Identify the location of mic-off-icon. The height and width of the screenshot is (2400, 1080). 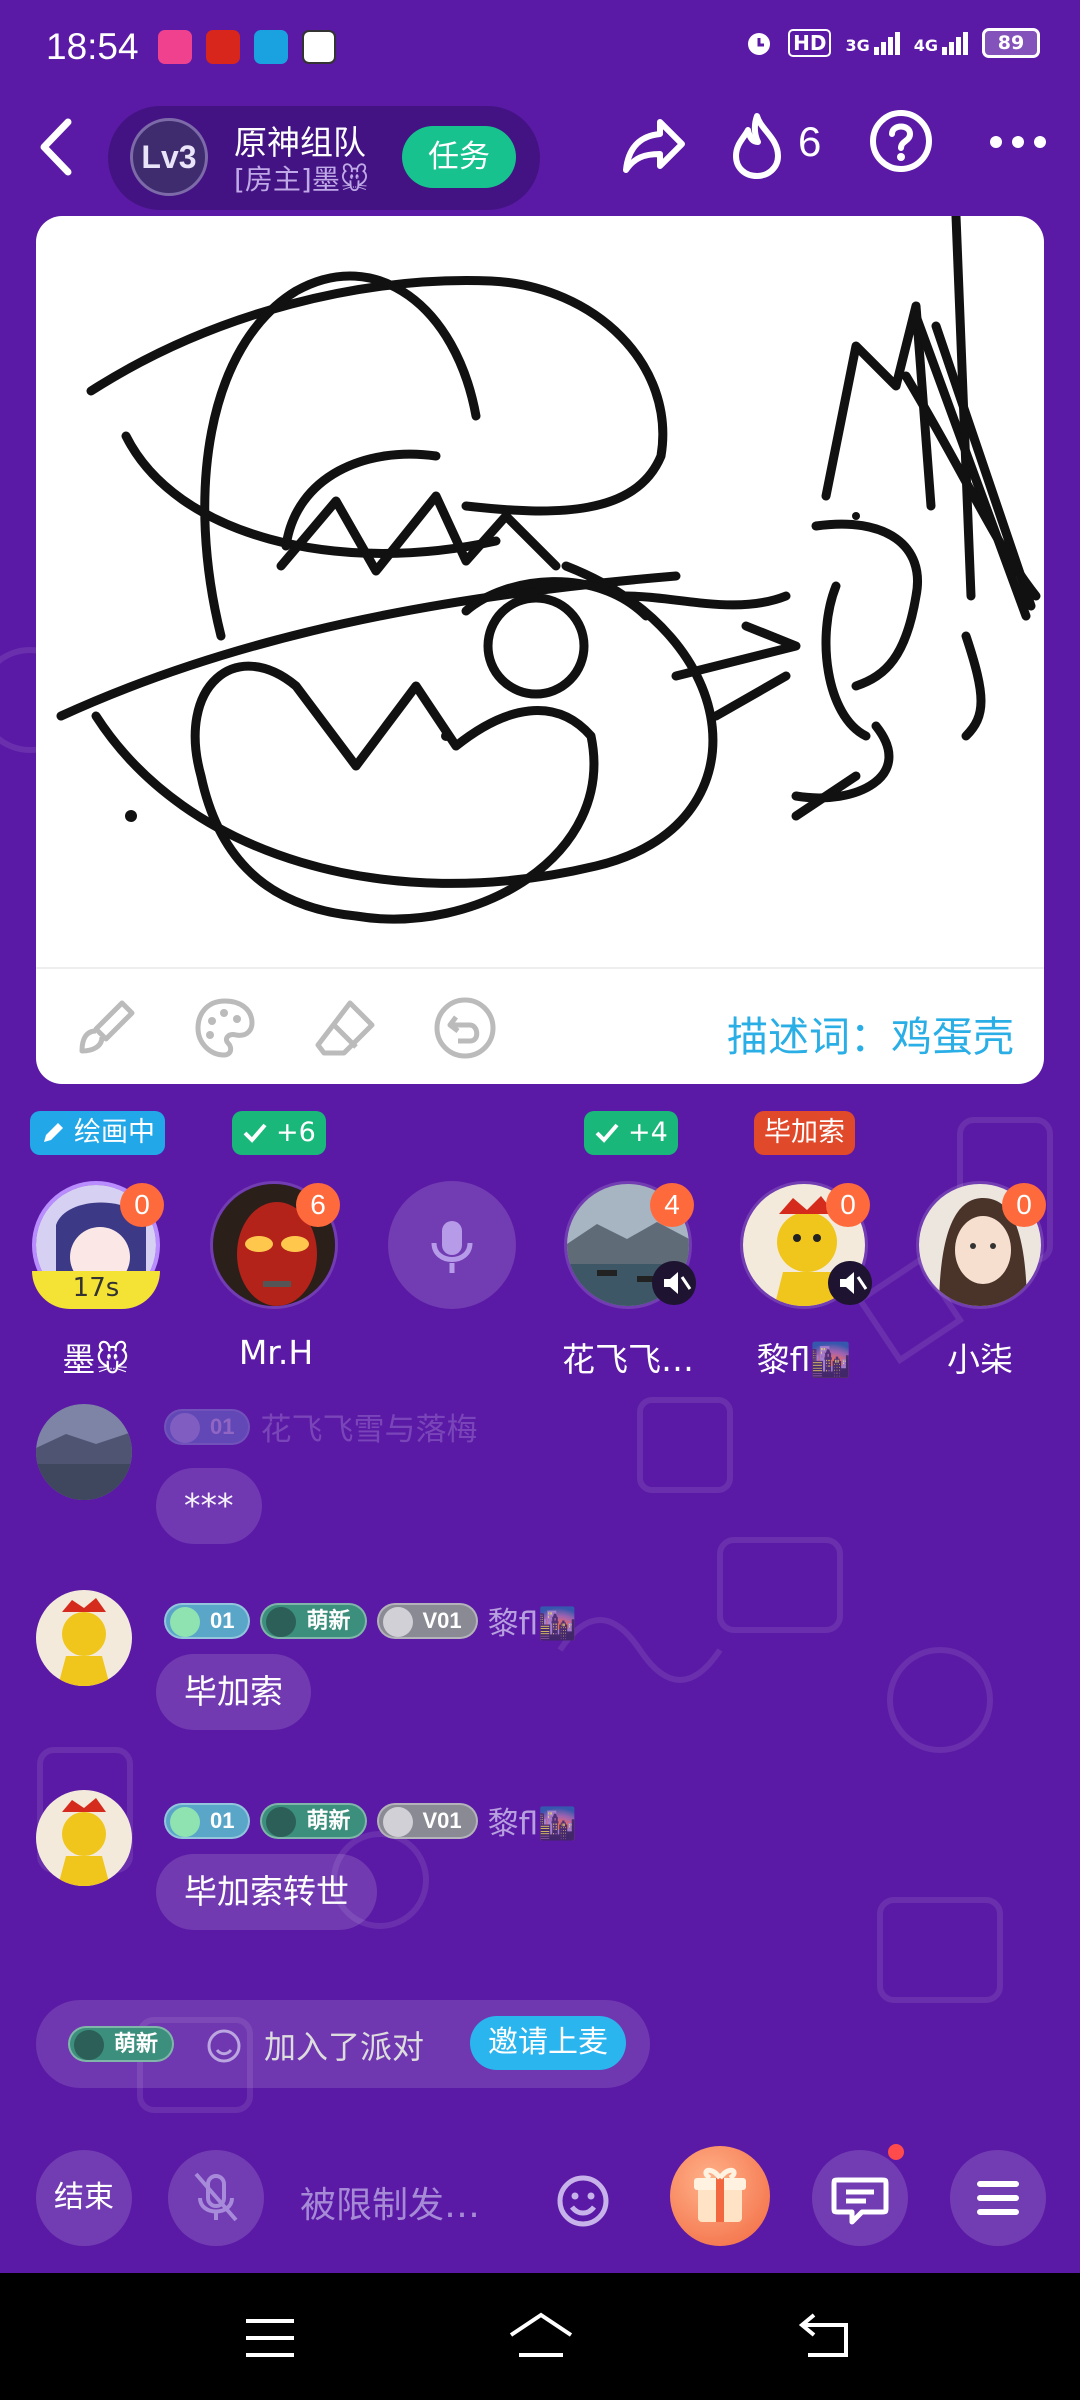
(216, 2197).